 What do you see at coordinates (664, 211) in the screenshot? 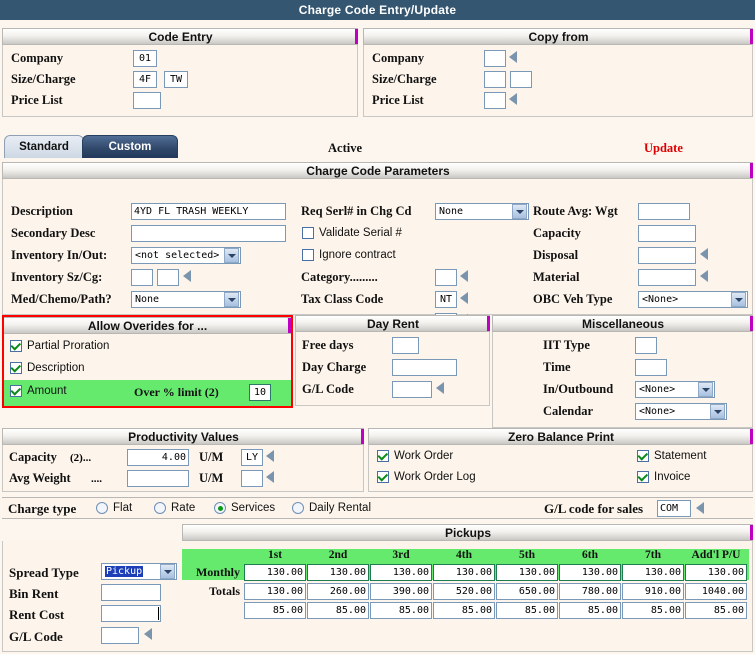
I see `route-avg-wgt-input` at bounding box center [664, 211].